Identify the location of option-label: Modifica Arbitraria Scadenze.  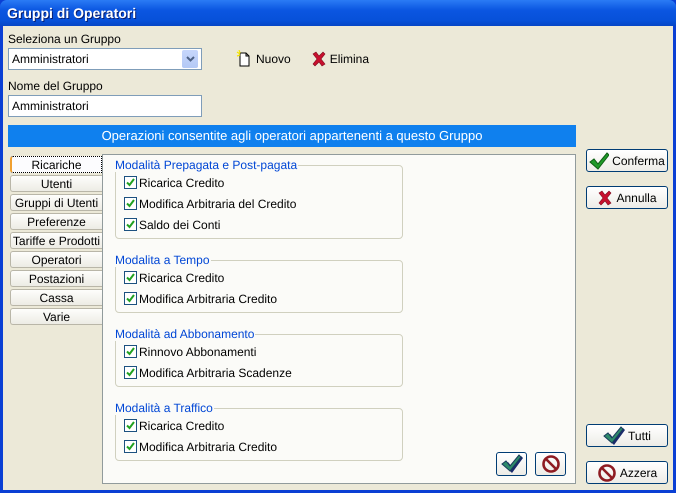
(215, 373).